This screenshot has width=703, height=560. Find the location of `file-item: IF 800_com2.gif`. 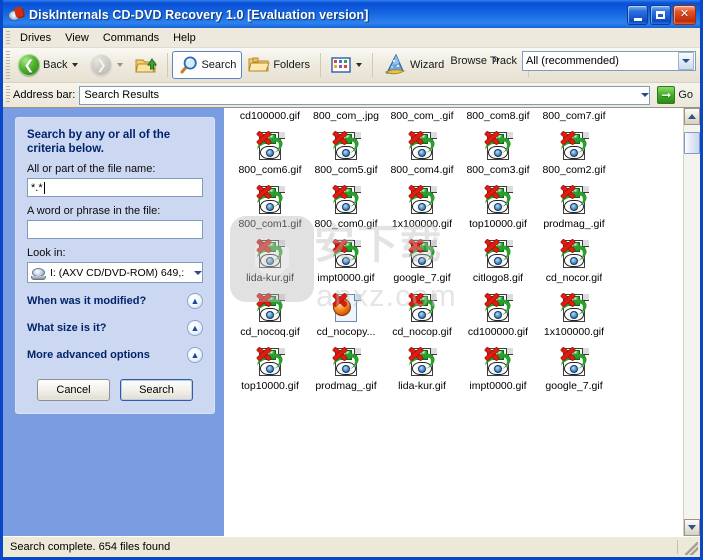

file-item: IF 800_com2.gif is located at coordinates (574, 153).